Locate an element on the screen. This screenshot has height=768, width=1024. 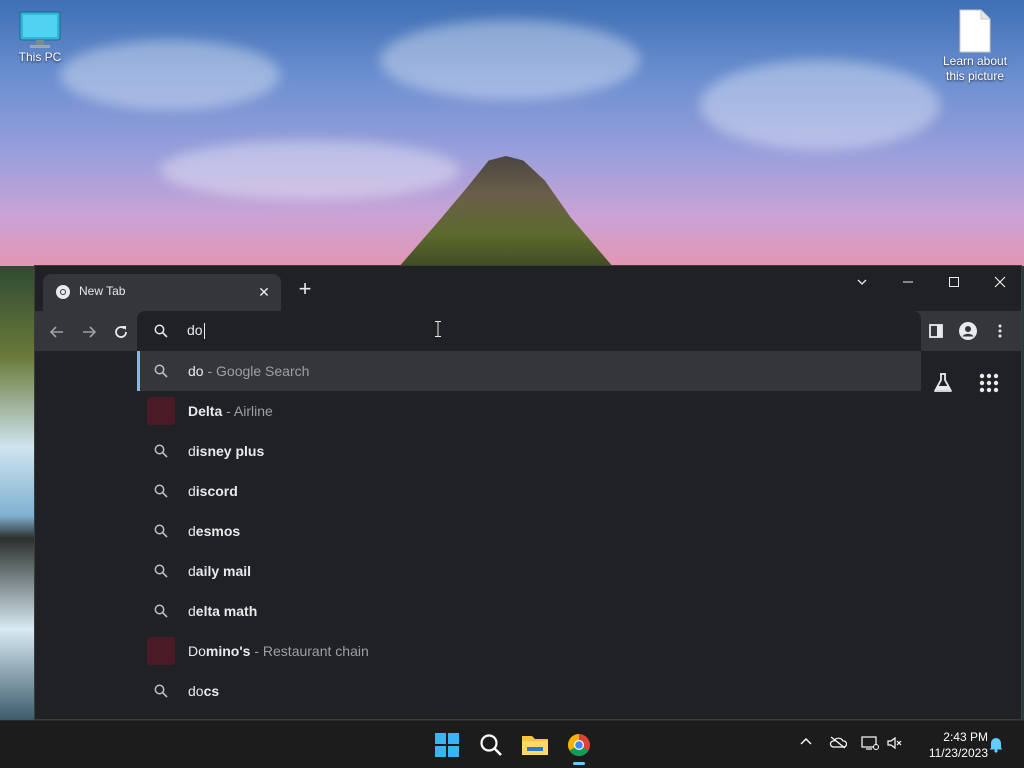
ibeam-cursor-icon is located at coordinates (438, 329).